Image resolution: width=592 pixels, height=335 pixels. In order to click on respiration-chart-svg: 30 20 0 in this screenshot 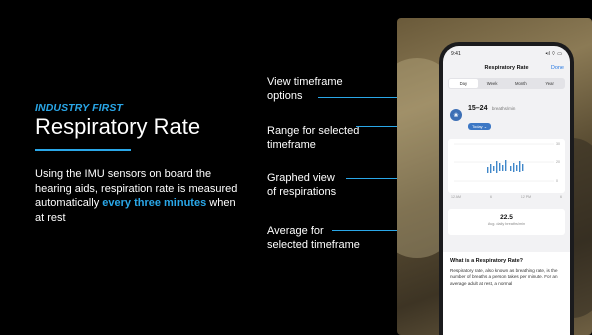, I will do `click(507, 162)`.